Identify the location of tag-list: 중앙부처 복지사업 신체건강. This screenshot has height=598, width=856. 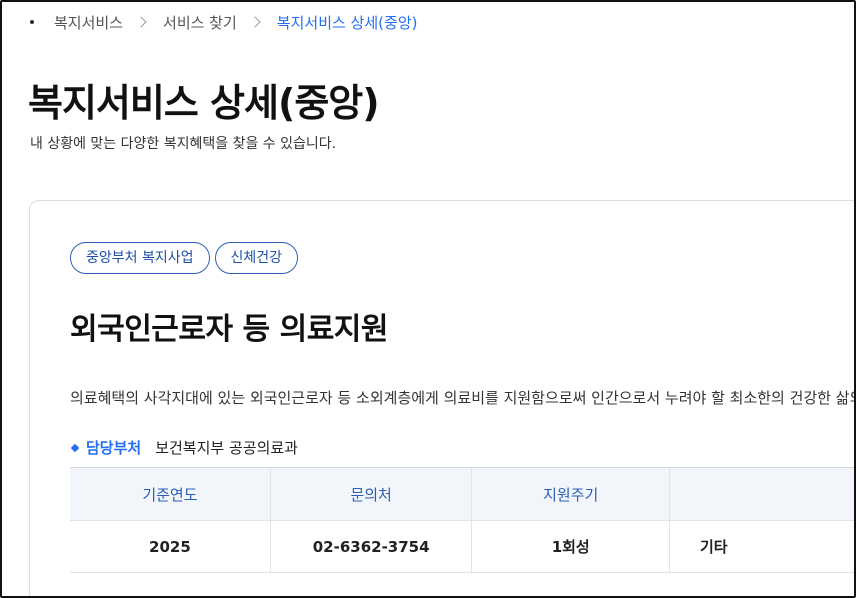
(184, 258).